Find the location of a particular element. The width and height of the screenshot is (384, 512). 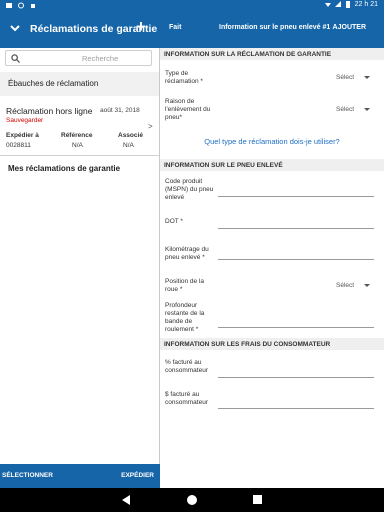

my-claims-heading: Mes réclamations de garantie is located at coordinates (79, 169).